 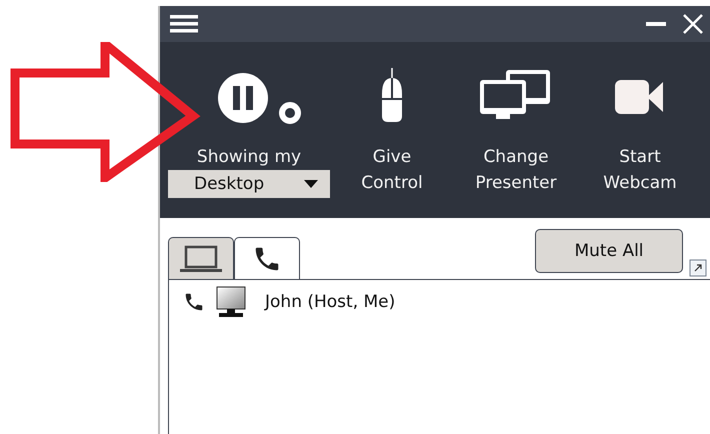 I want to click on pause-icon, so click(x=243, y=98).